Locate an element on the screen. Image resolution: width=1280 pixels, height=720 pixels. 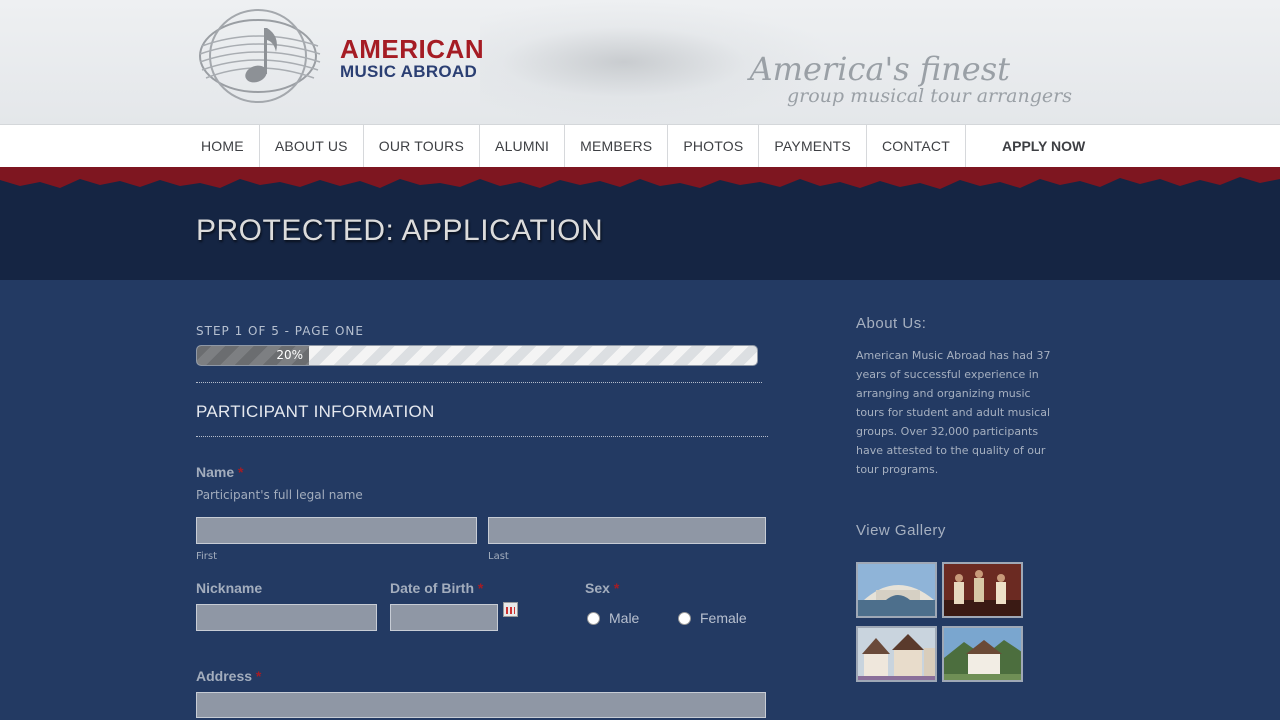
nav-item-photos: PHOTOS is located at coordinates (714, 146).